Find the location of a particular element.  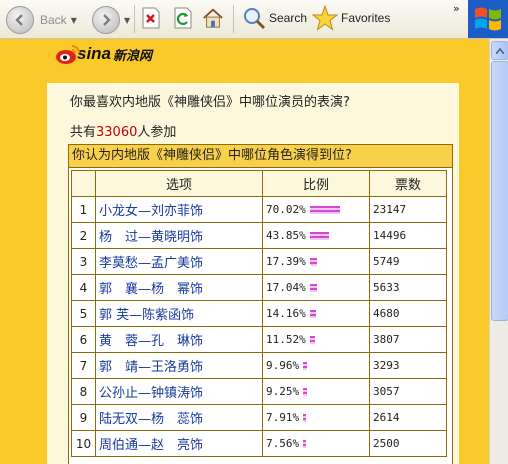

ratio-cell: 7.91% is located at coordinates (316, 417).